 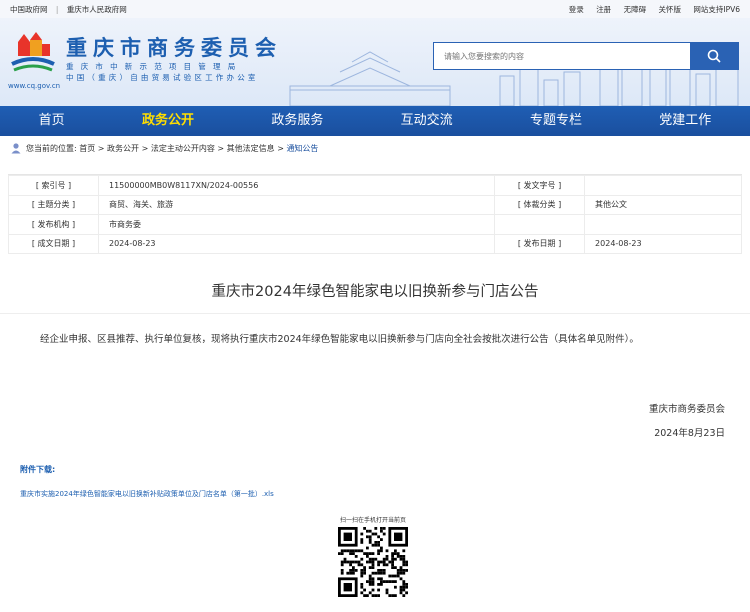 What do you see at coordinates (540, 243) in the screenshot?
I see `meta-key: [ 发布日期 ]` at bounding box center [540, 243].